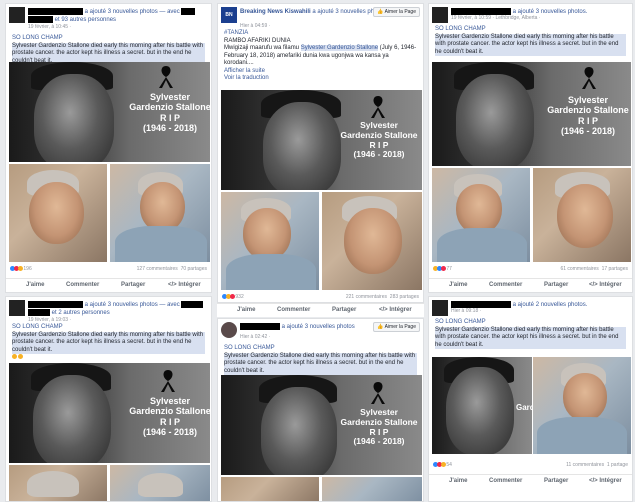 The height and width of the screenshot is (502, 635). I want to click on post-stats: 932 221 commentaires 283 partages, so click(320, 297).